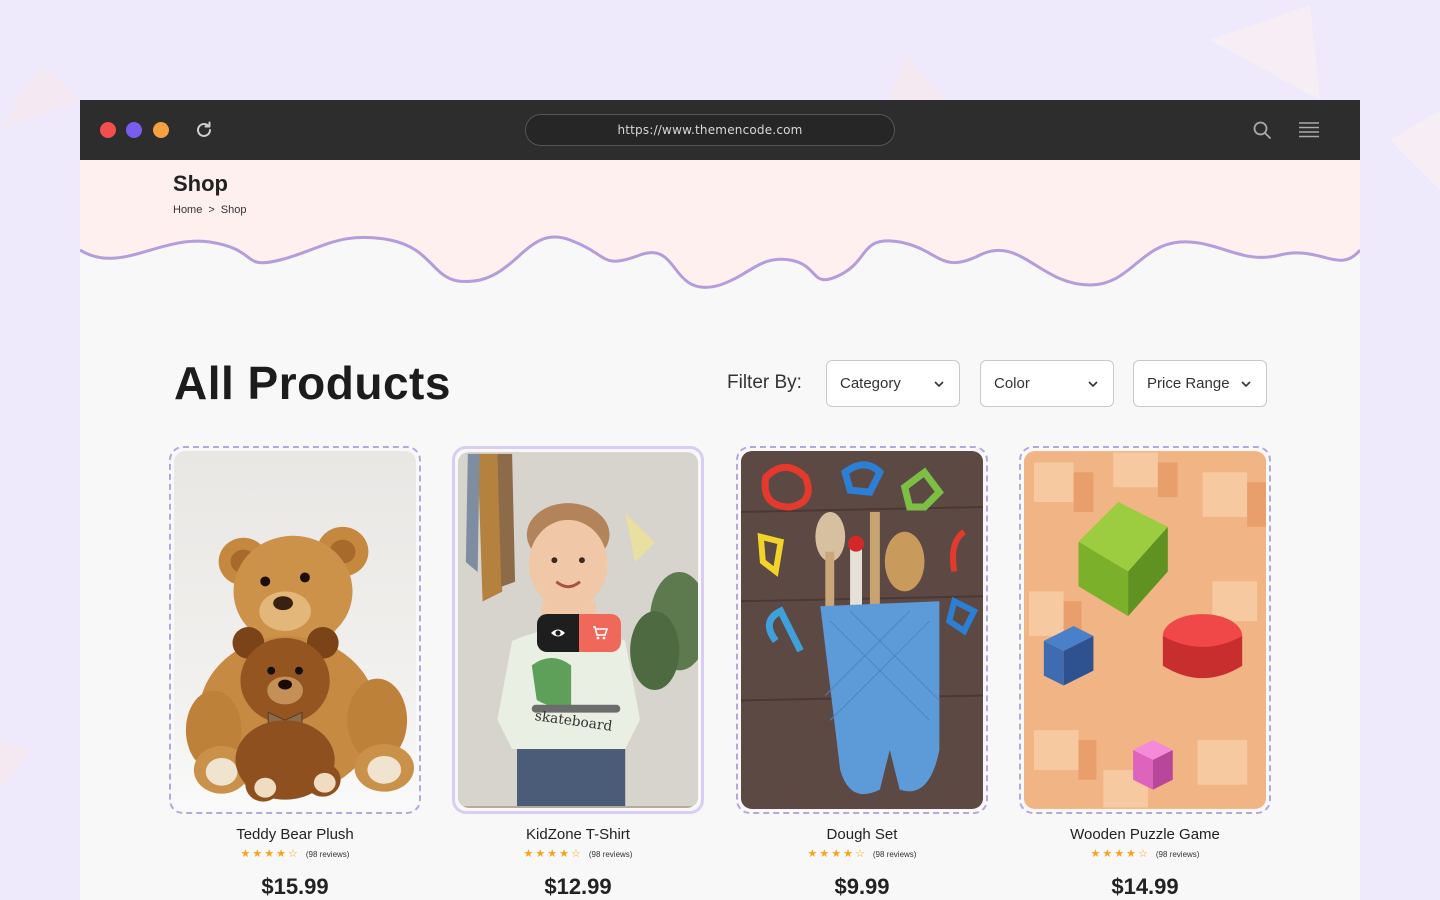 The height and width of the screenshot is (900, 1440). What do you see at coordinates (1012, 383) in the screenshot?
I see `color-filter-label: Color` at bounding box center [1012, 383].